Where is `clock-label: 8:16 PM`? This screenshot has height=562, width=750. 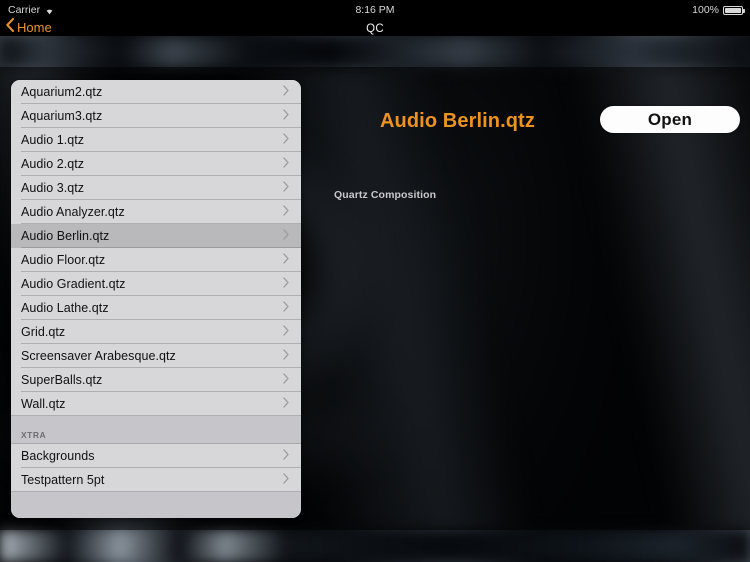 clock-label: 8:16 PM is located at coordinates (375, 10).